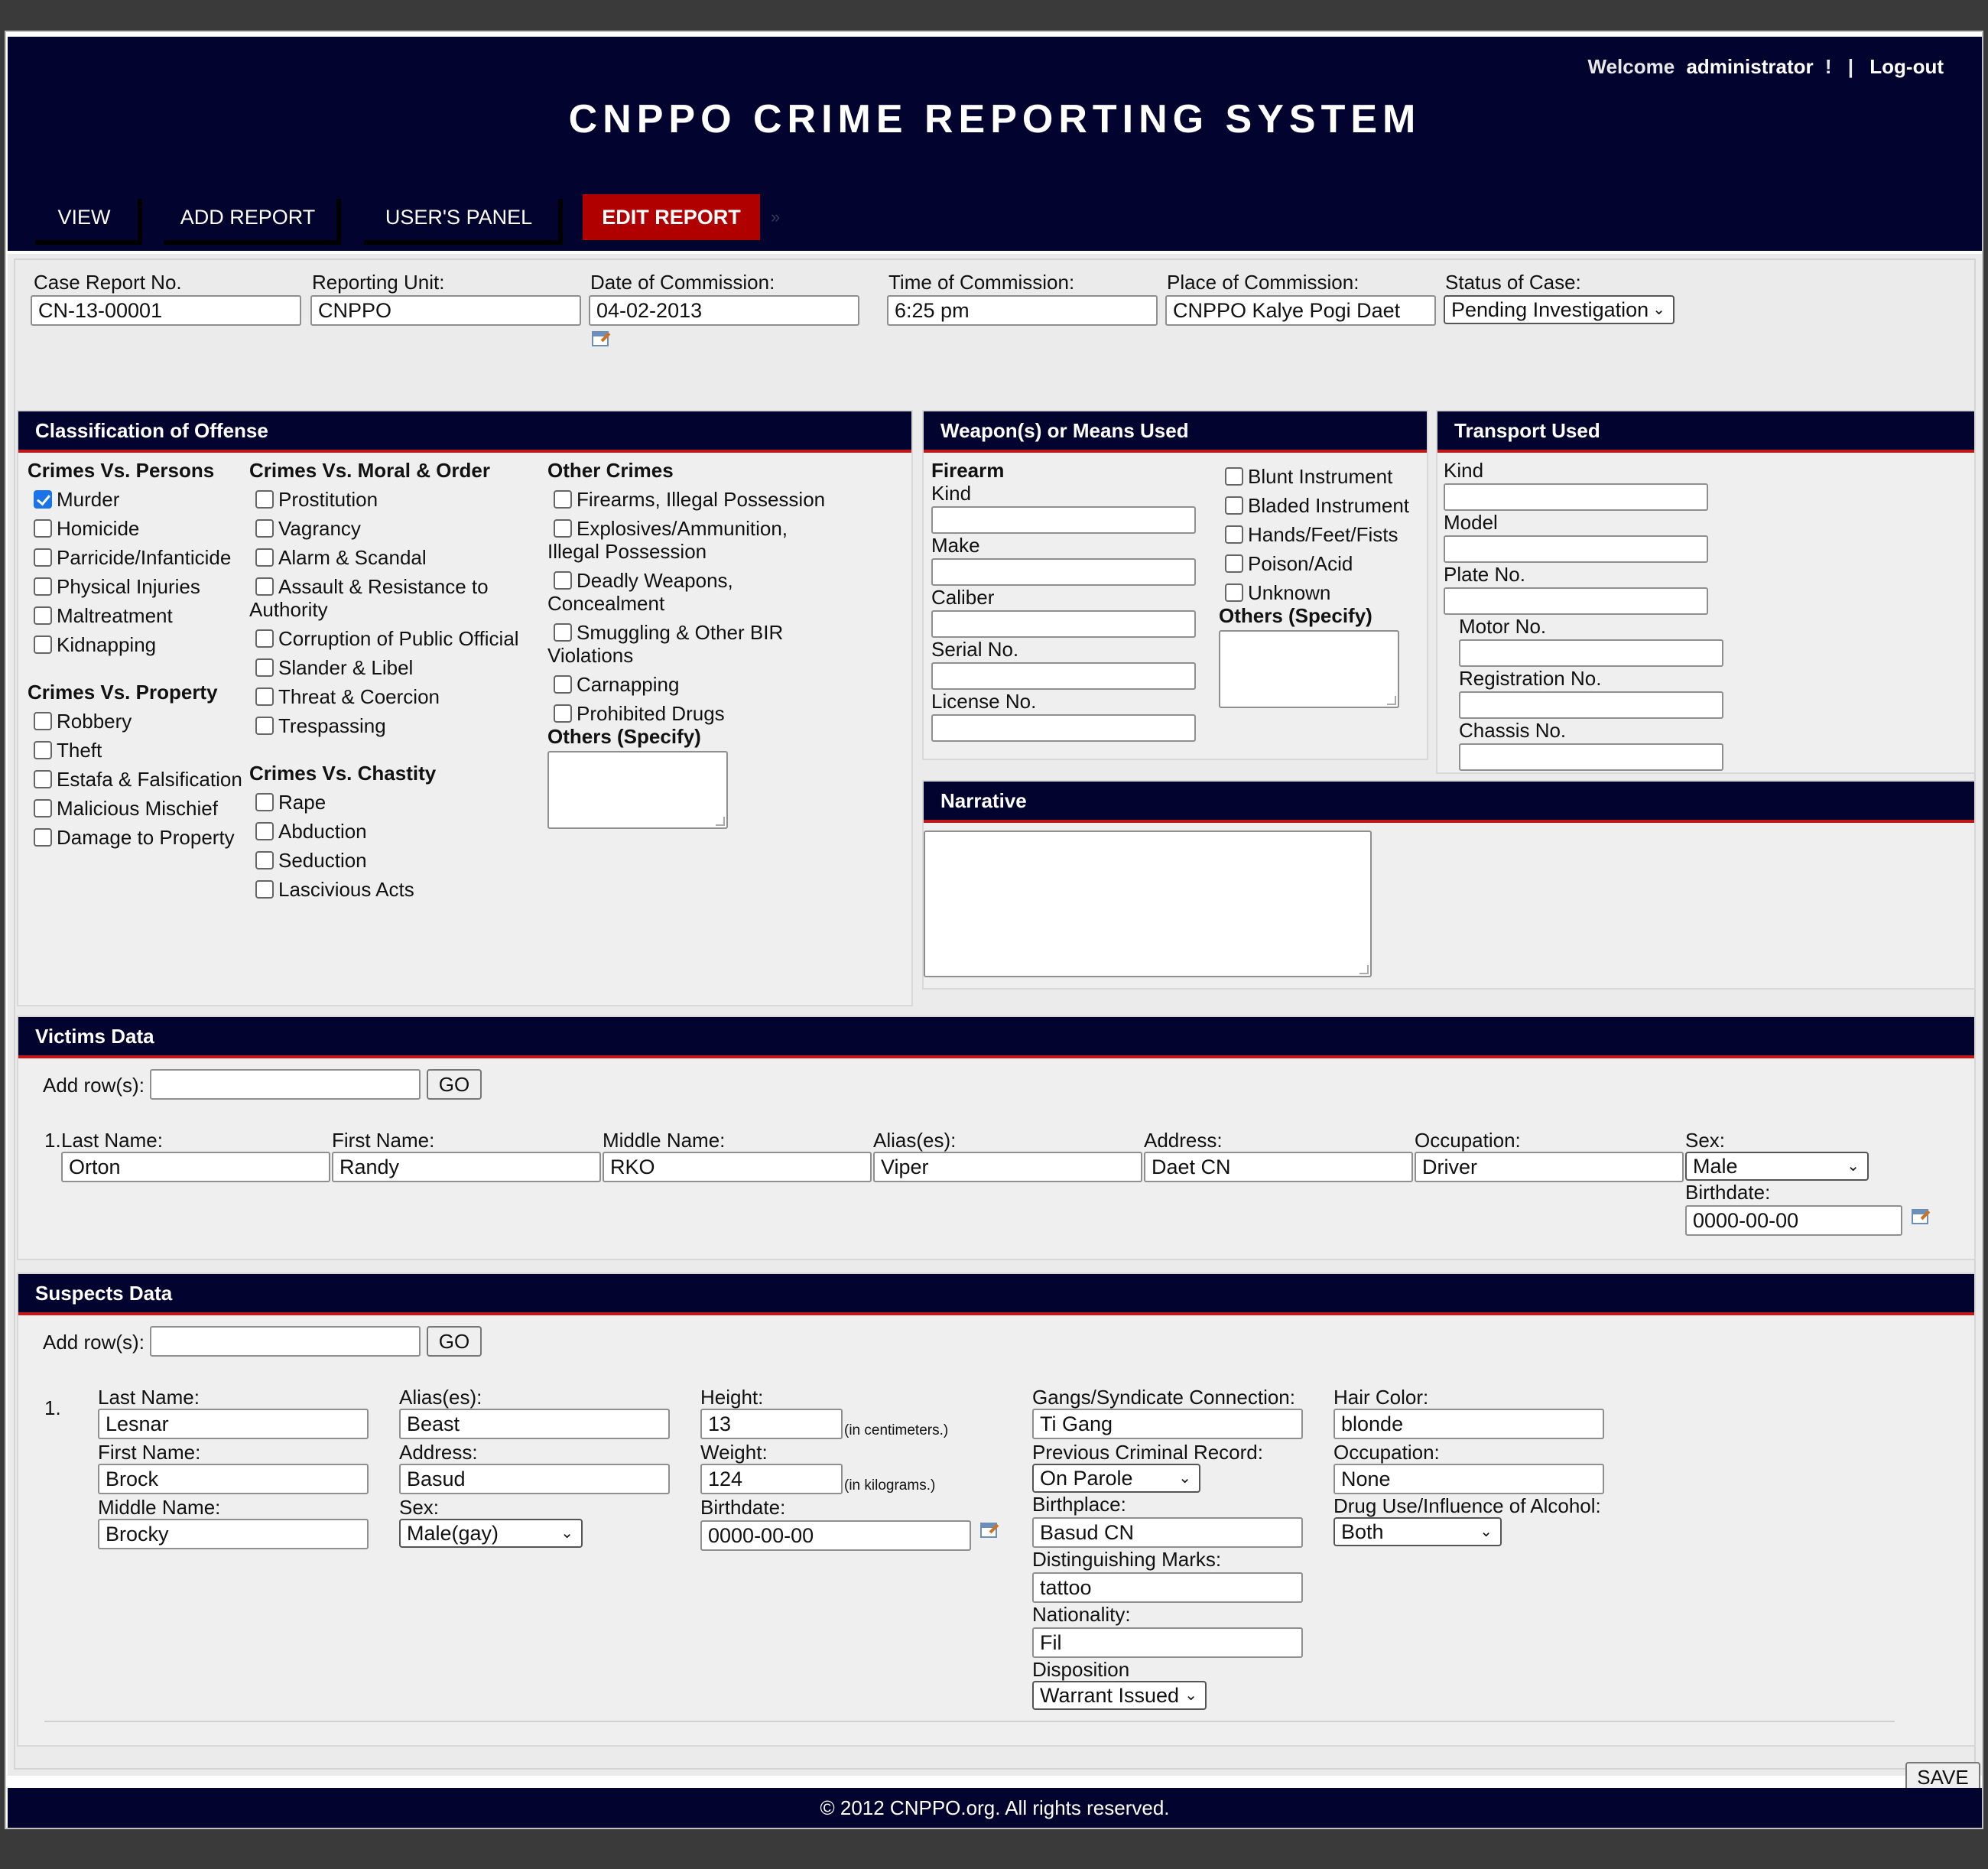 This screenshot has height=1869, width=1988. Describe the element at coordinates (616, 685) in the screenshot. I see `cb-carnapping: Carnapping` at that location.